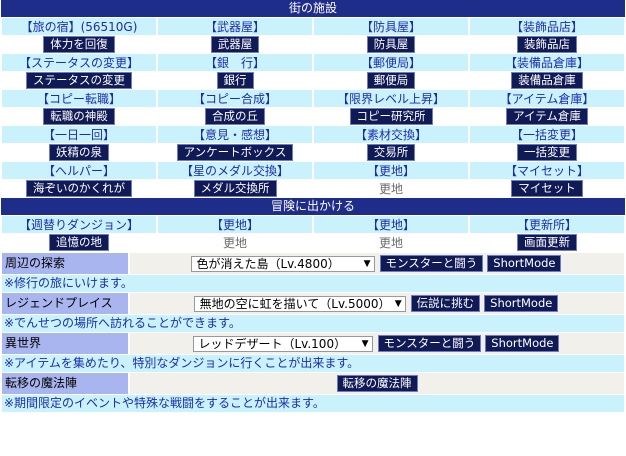 Image resolution: width=626 pixels, height=456 pixels. I want to click on facility-button: 装備品倉庫, so click(547, 80).